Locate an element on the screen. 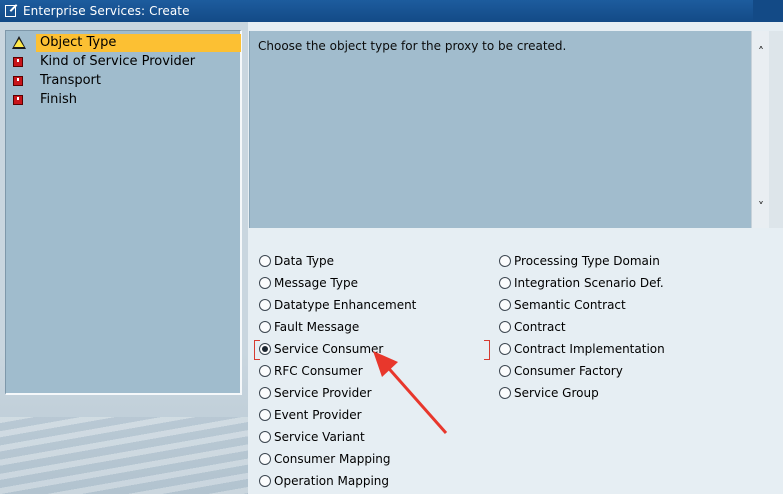 The width and height of the screenshot is (783, 494). option-event-provider: Event Provider is located at coordinates (310, 415).